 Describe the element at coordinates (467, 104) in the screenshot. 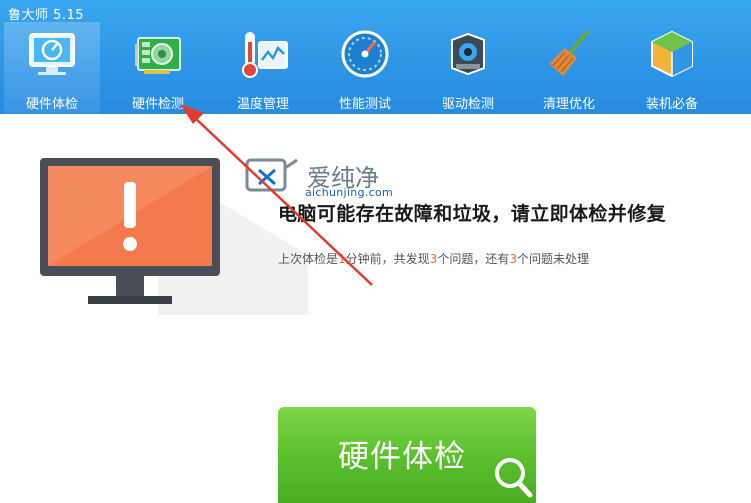

I see `nav-label: 驱动检测` at that location.